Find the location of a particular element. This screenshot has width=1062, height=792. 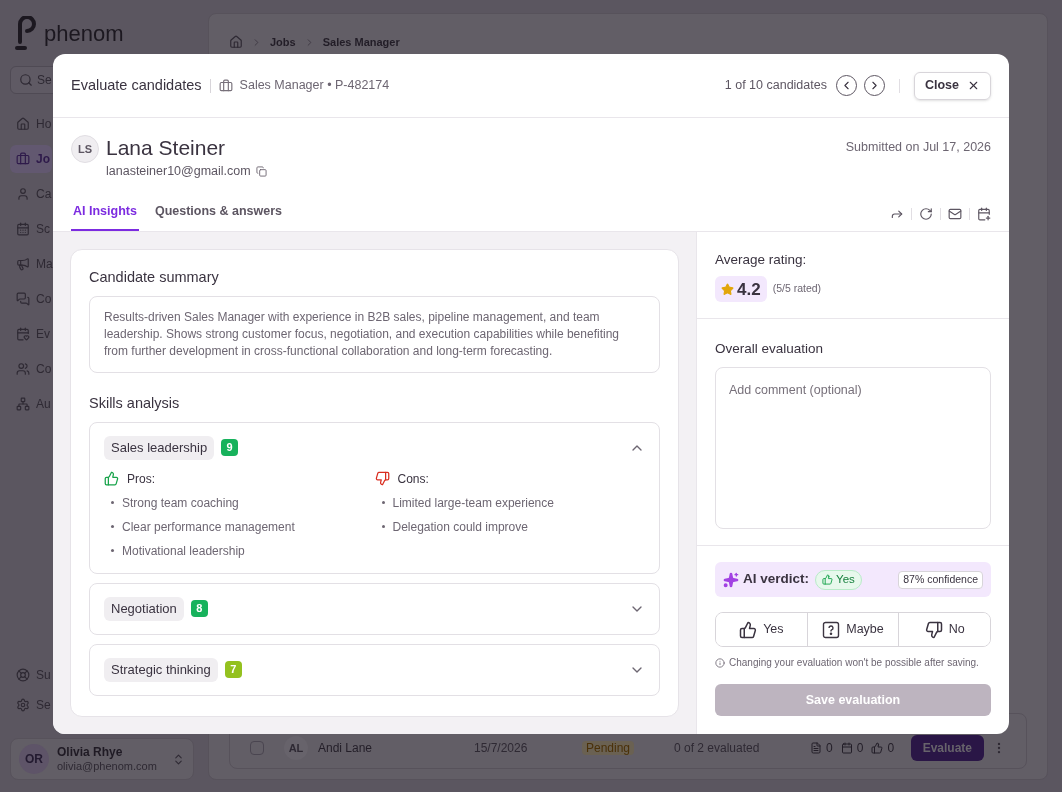

row-avatar: AL is located at coordinates (296, 748).